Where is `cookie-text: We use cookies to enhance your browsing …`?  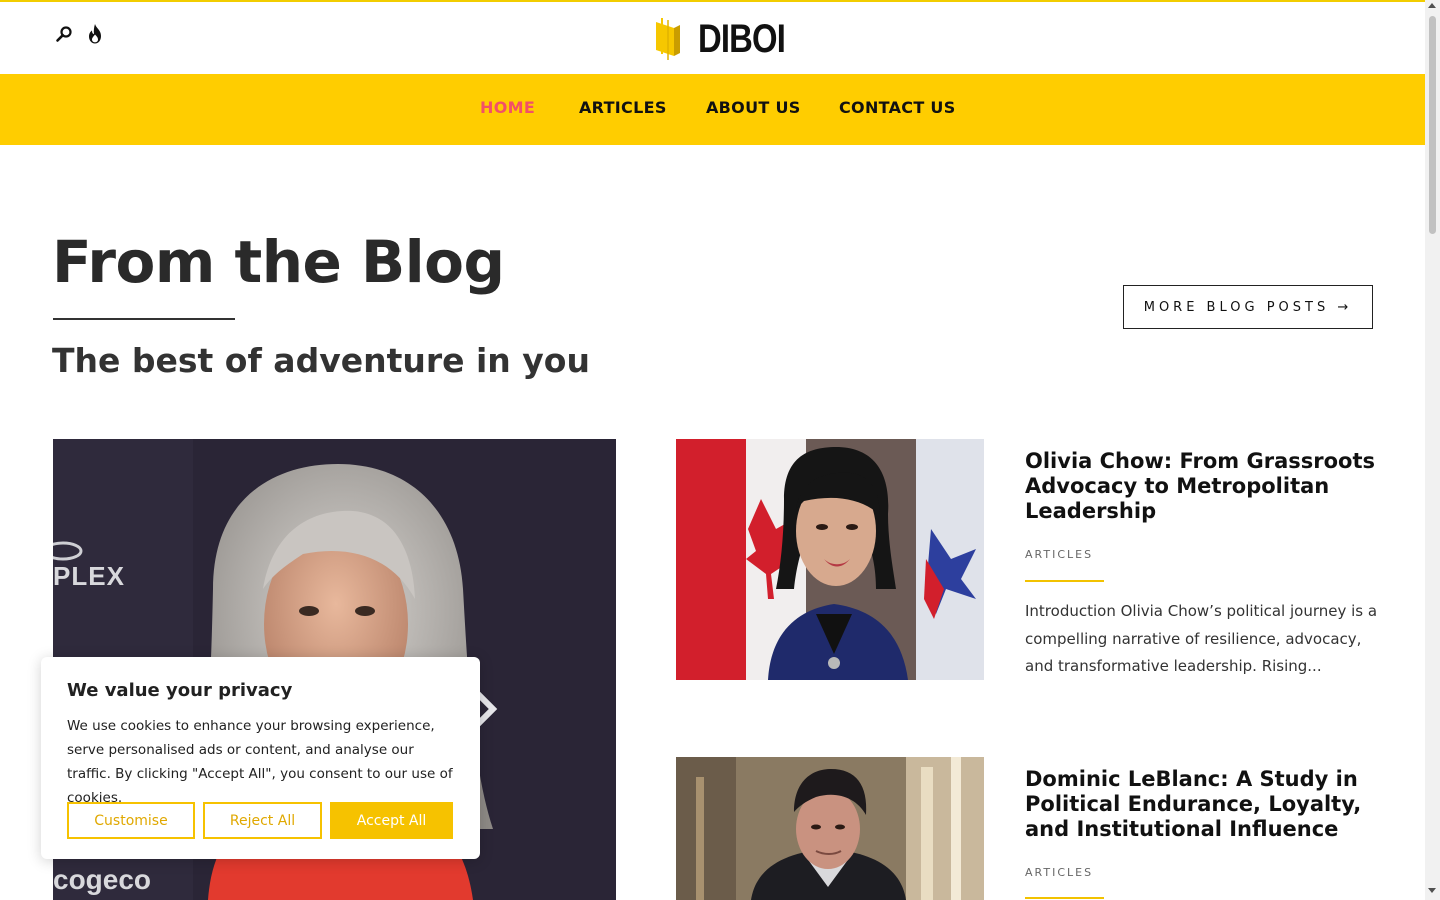 cookie-text: We use cookies to enhance your browsing … is located at coordinates (260, 762).